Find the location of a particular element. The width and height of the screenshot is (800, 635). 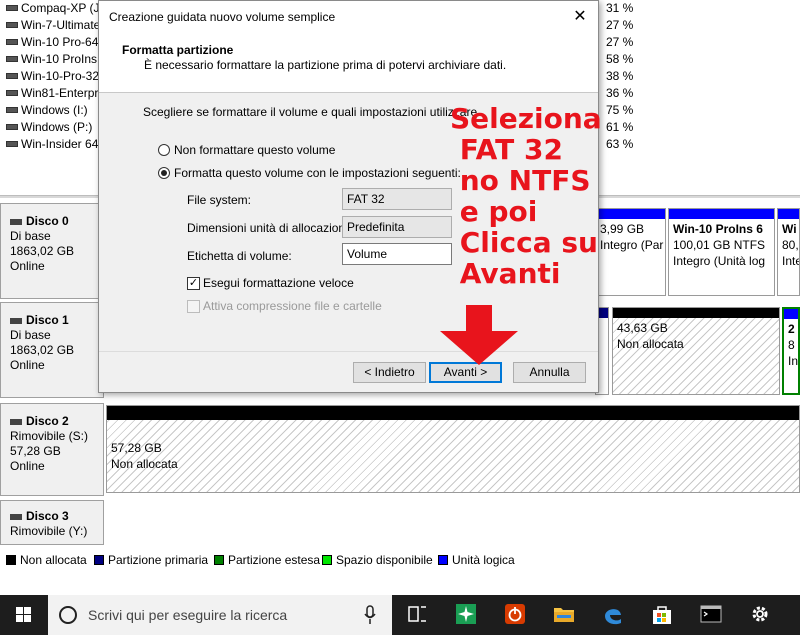

close-icon: ✕ is located at coordinates (580, 18).